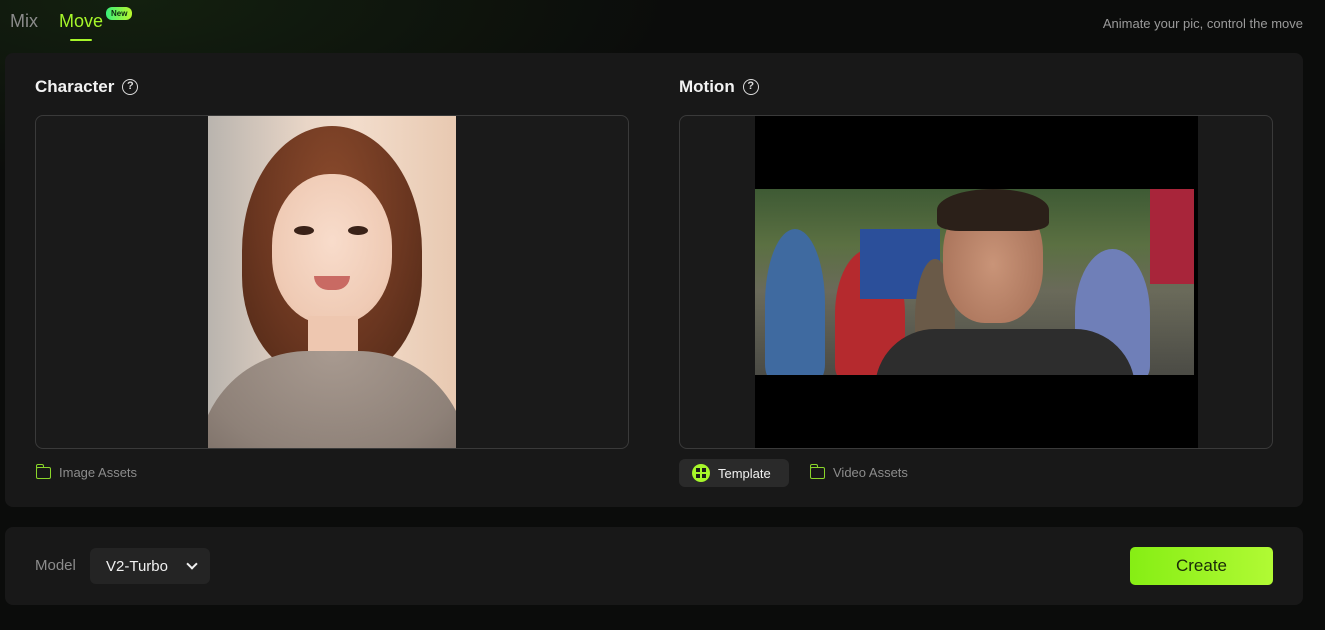 The height and width of the screenshot is (630, 1325). I want to click on template-label: Template, so click(744, 473).